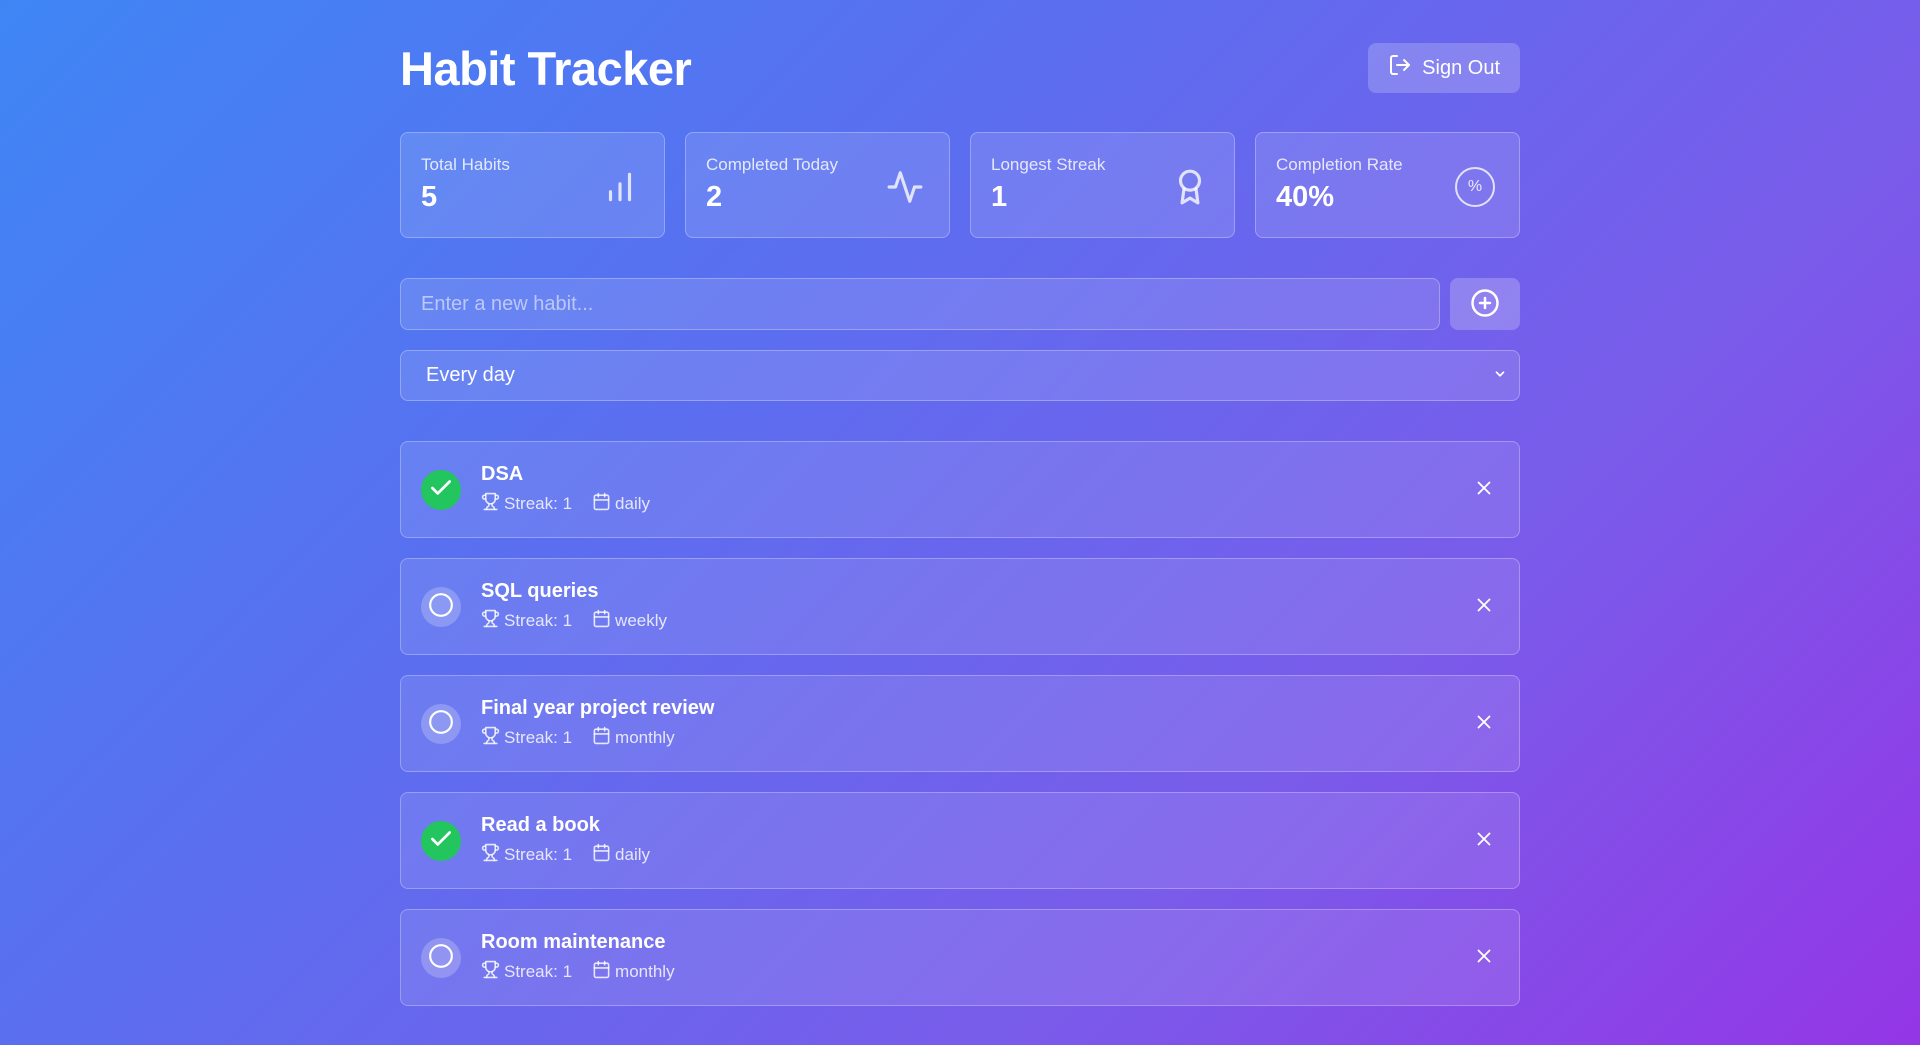 This screenshot has width=1920, height=1045. Describe the element at coordinates (960, 489) in the screenshot. I see `habit-item: DSA Streak: 1 daily` at that location.